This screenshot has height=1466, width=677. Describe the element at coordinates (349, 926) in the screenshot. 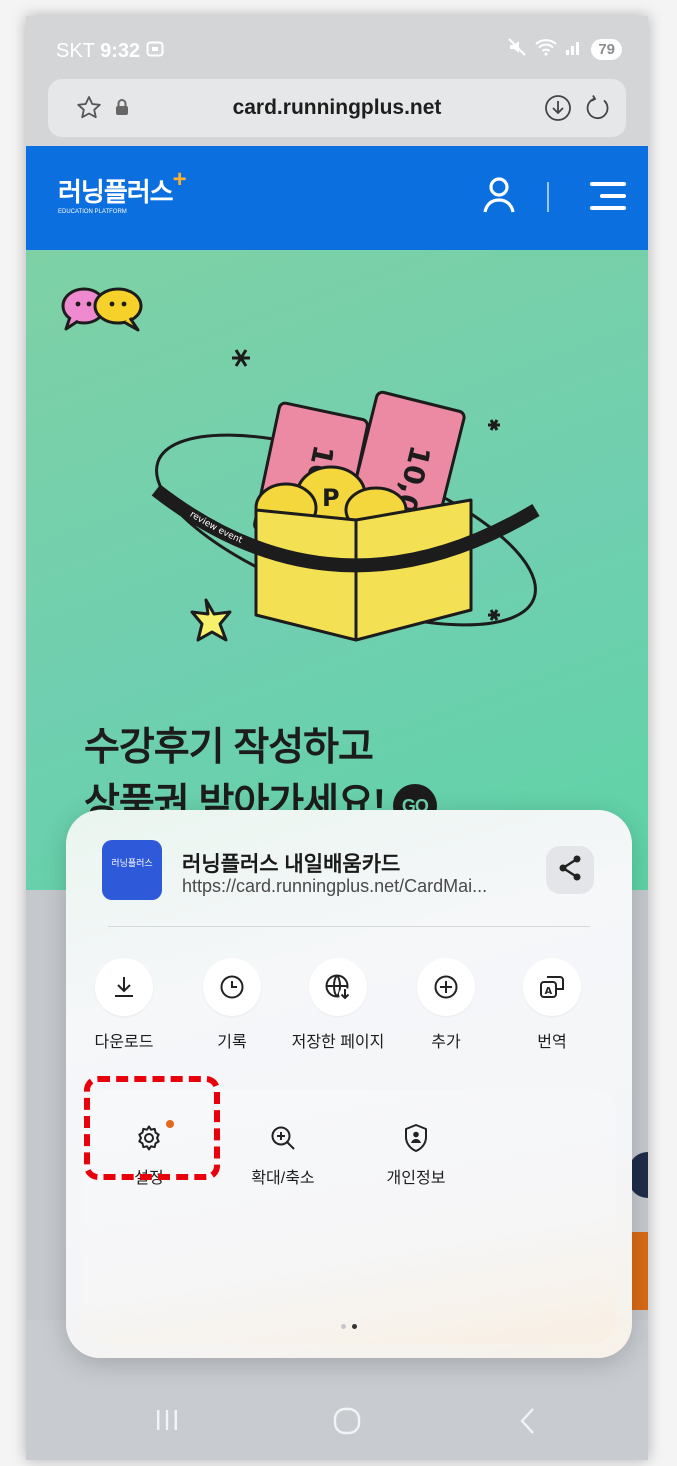

I see `sheet-divider` at that location.